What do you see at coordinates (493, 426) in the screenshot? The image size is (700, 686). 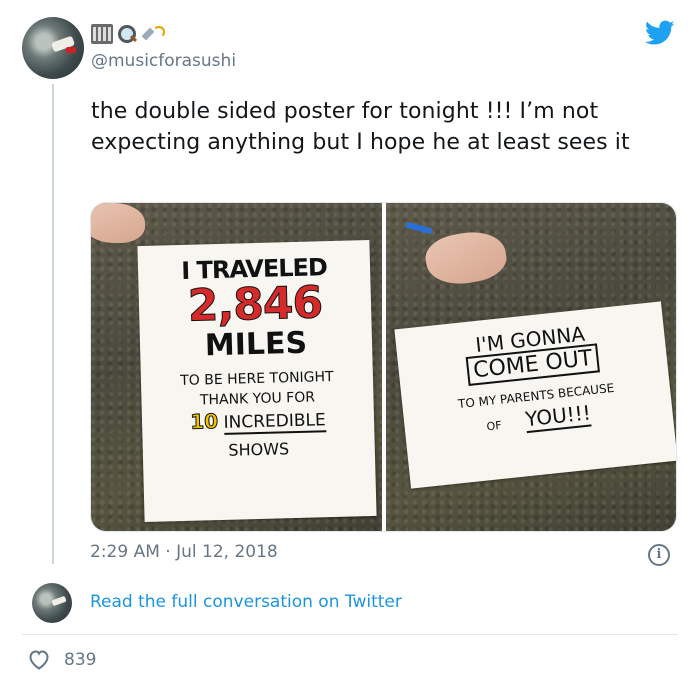 I see `poster-line: OF` at bounding box center [493, 426].